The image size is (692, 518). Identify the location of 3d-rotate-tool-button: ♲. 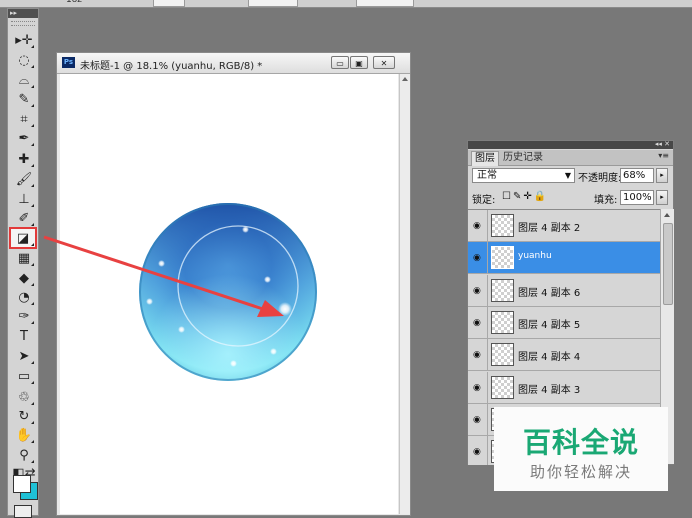
(24, 397).